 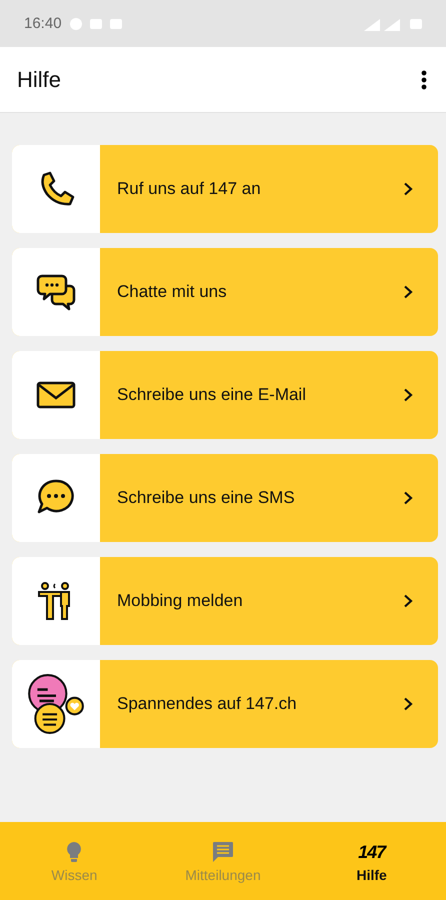 I want to click on nav-tab: 147 Hilfe, so click(x=371, y=861).